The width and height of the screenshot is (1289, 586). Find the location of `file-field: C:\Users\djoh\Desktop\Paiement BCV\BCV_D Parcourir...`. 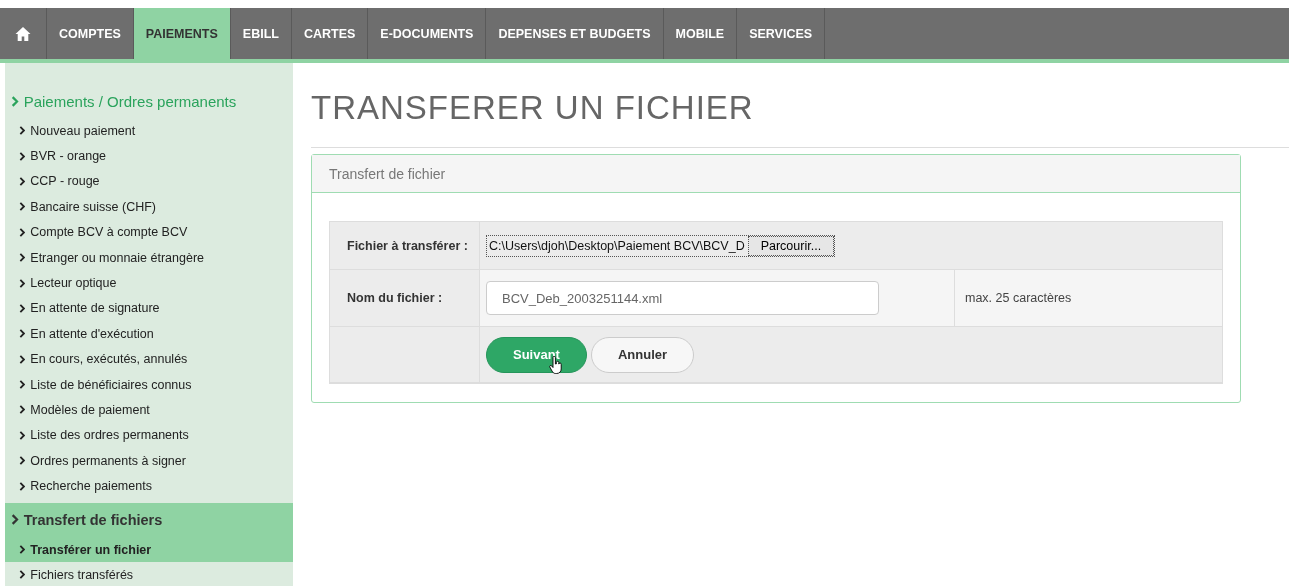

file-field: C:\Users\djoh\Desktop\Paiement BCV\BCV_D Parcourir... is located at coordinates (661, 245).